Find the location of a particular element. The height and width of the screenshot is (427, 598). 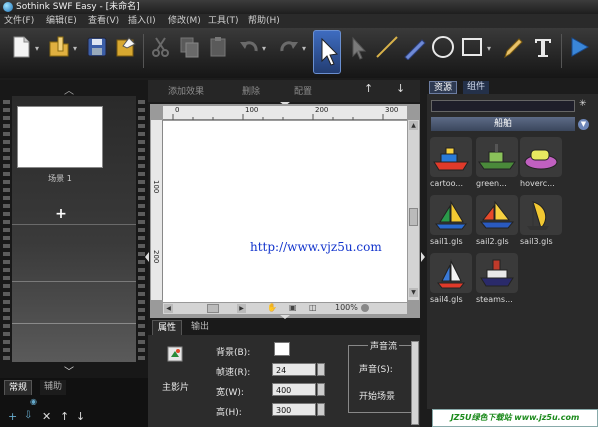

hand-tool-icon: ✋ is located at coordinates (272, 307).